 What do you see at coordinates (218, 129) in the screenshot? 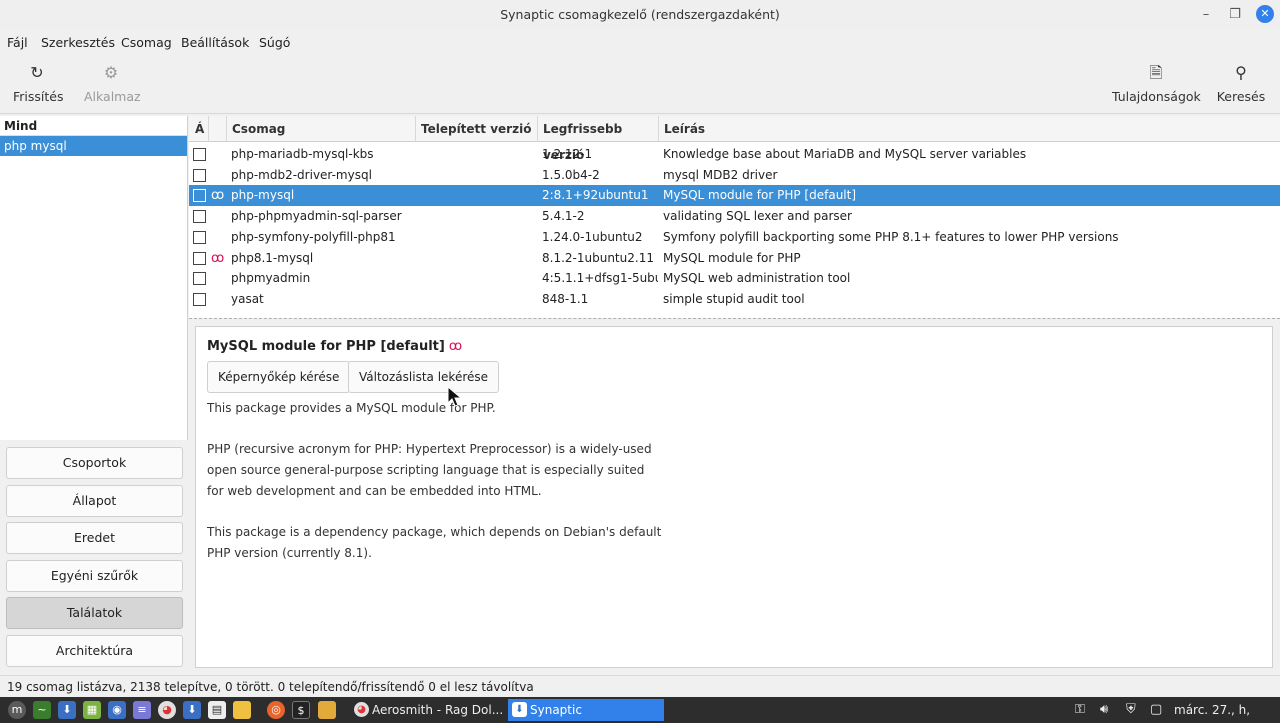
I see `column-support` at bounding box center [218, 129].